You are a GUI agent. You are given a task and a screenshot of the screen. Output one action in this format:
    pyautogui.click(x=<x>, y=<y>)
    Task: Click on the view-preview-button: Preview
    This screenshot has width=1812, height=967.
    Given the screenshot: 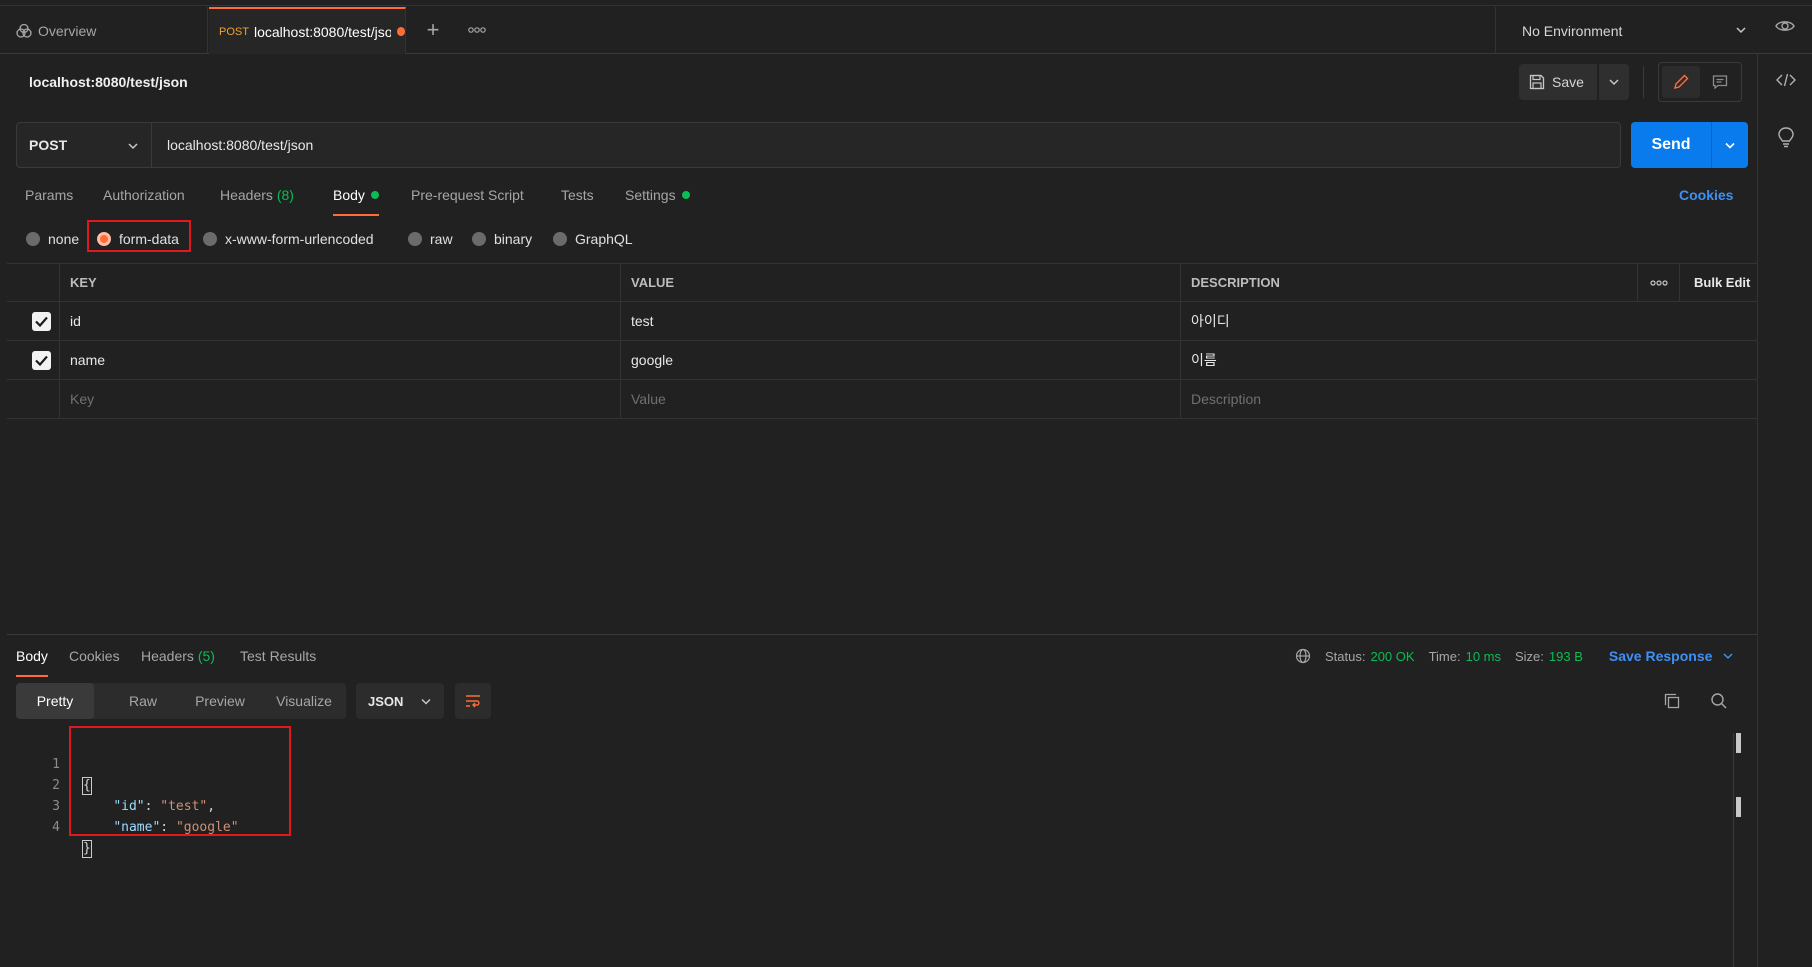 What is the action you would take?
    pyautogui.click(x=220, y=701)
    